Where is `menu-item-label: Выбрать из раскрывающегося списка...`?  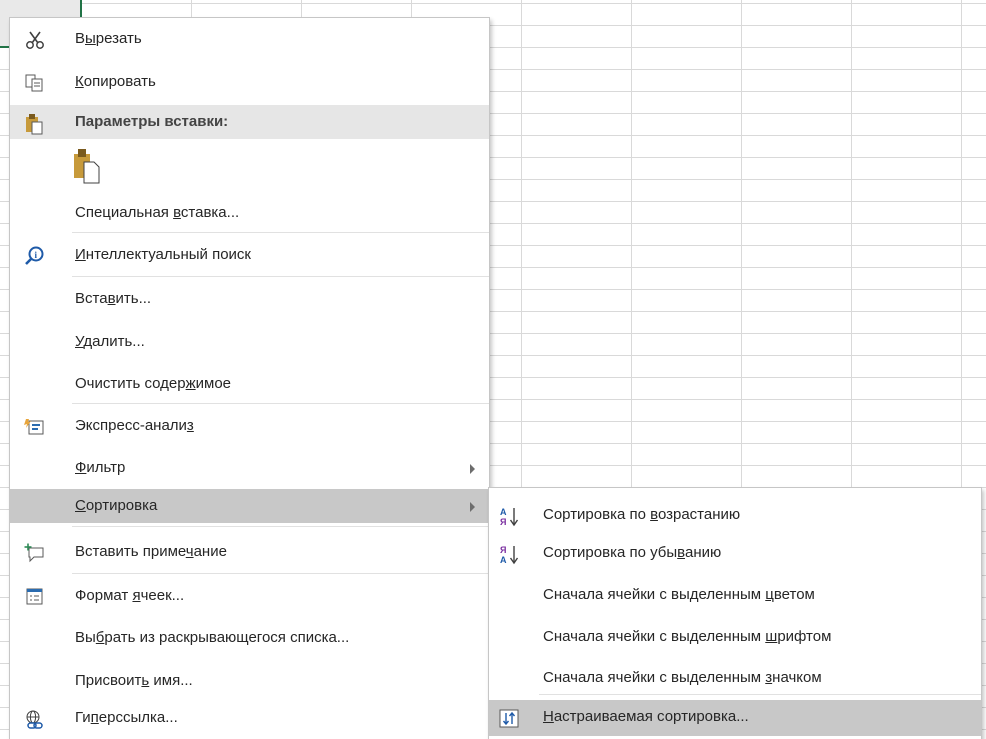 menu-item-label: Выбрать из раскрывающегося списка... is located at coordinates (212, 637).